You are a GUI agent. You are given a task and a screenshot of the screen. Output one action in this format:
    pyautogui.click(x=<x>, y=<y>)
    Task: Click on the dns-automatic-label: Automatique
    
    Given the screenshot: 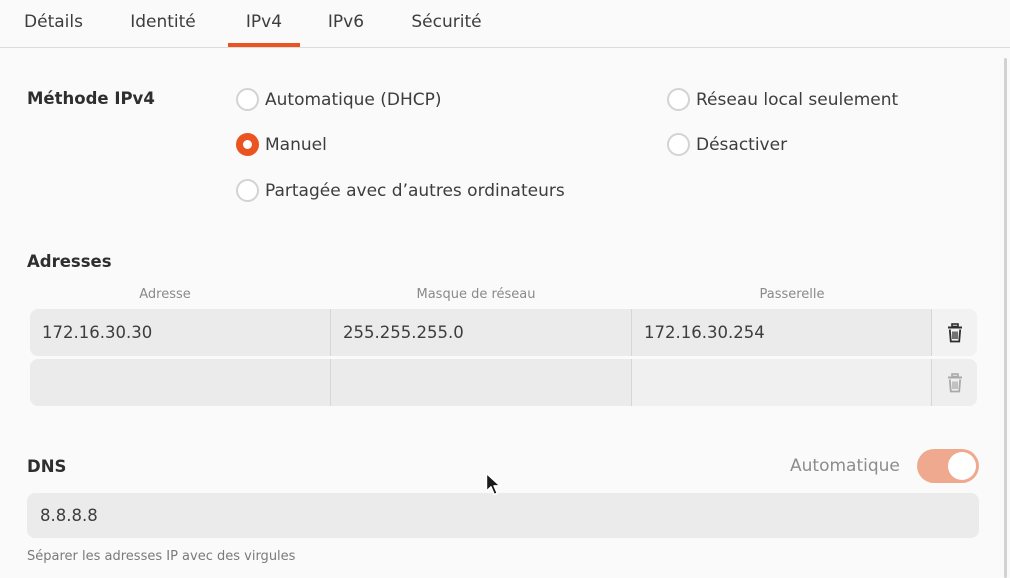 What is the action you would take?
    pyautogui.click(x=845, y=466)
    